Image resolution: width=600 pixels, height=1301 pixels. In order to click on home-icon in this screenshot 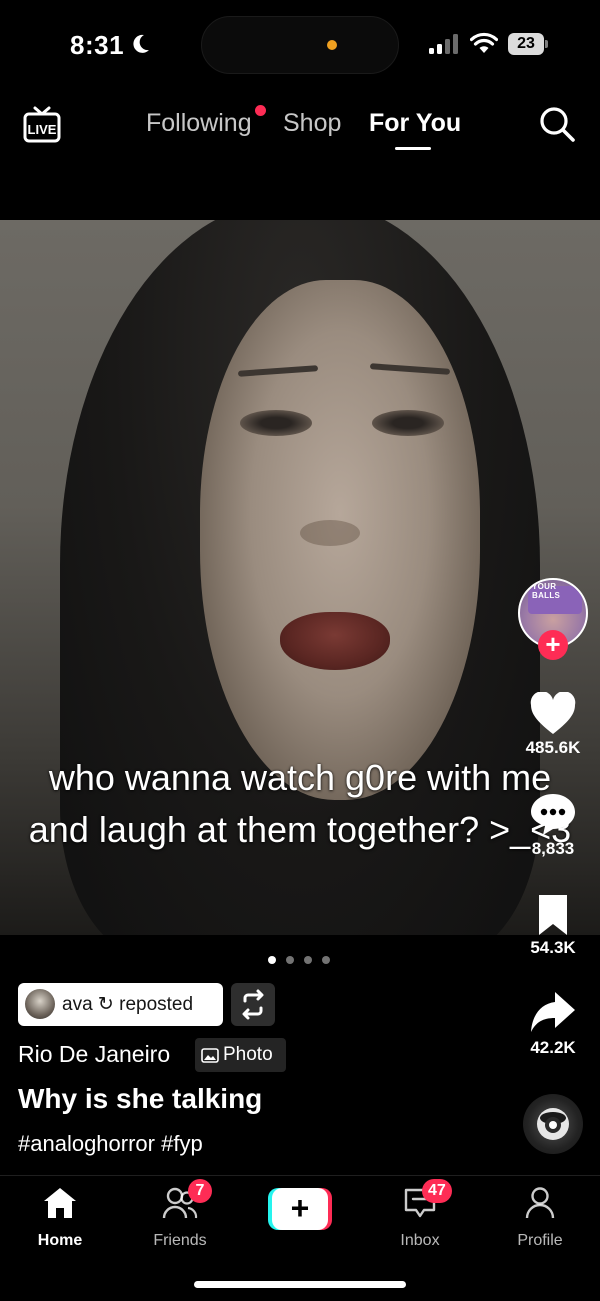, I will do `click(60, 1203)`.